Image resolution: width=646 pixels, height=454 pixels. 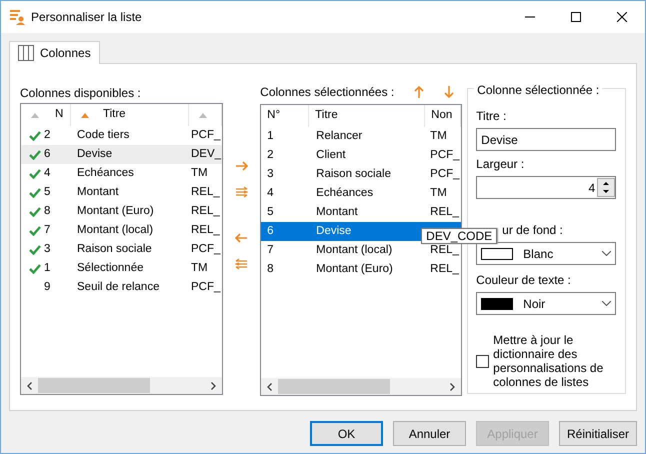 What do you see at coordinates (346, 433) in the screenshot?
I see `dialog-button: OK` at bounding box center [346, 433].